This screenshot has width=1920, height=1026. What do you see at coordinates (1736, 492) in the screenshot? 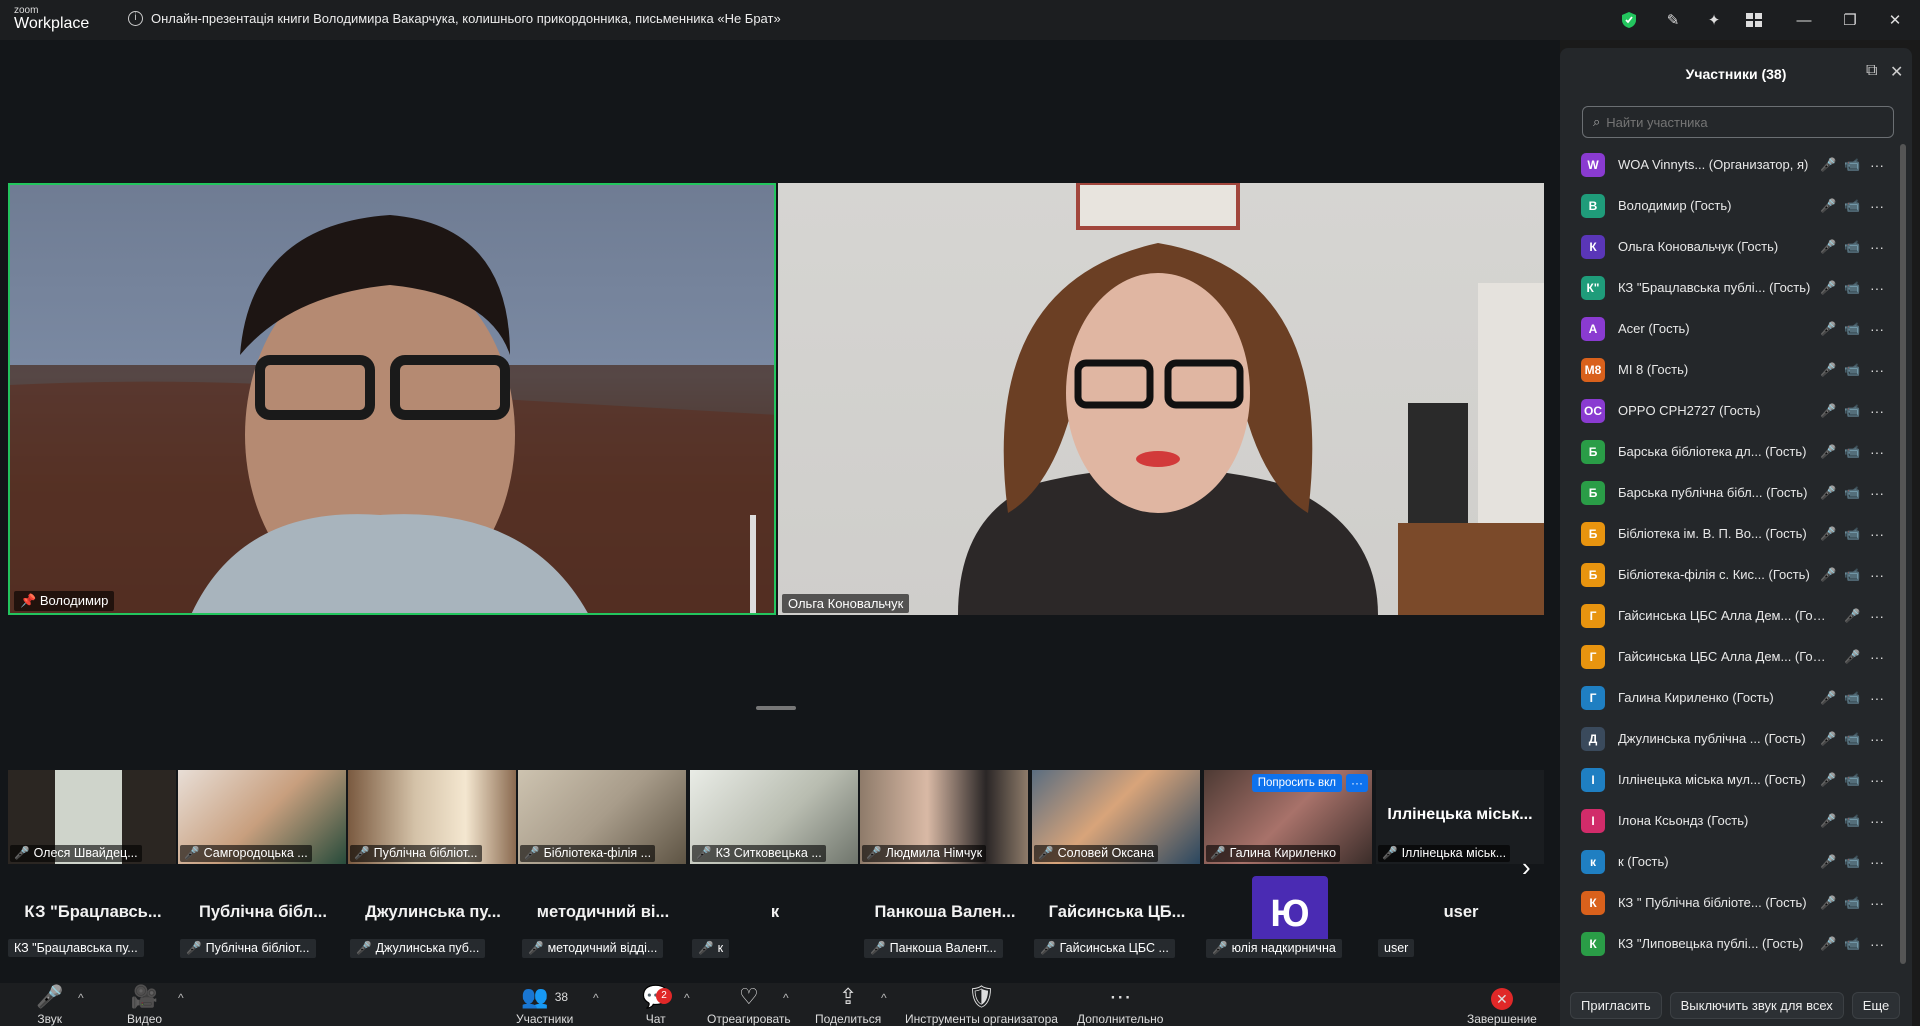
I see `participant-row: Б Барська публічна бібл... (Гость) 🎤 📹 ···` at bounding box center [1736, 492].